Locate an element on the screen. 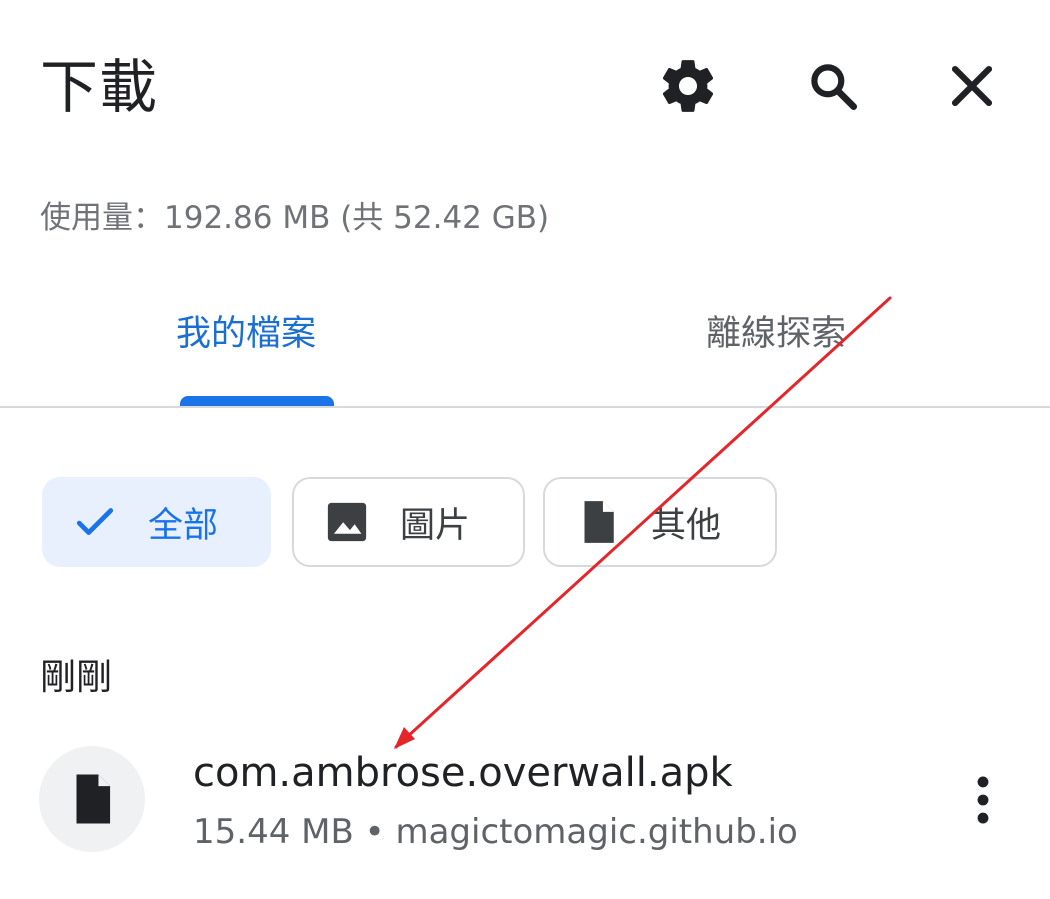 Image resolution: width=1050 pixels, height=899 pixels. settings-button is located at coordinates (688, 86).